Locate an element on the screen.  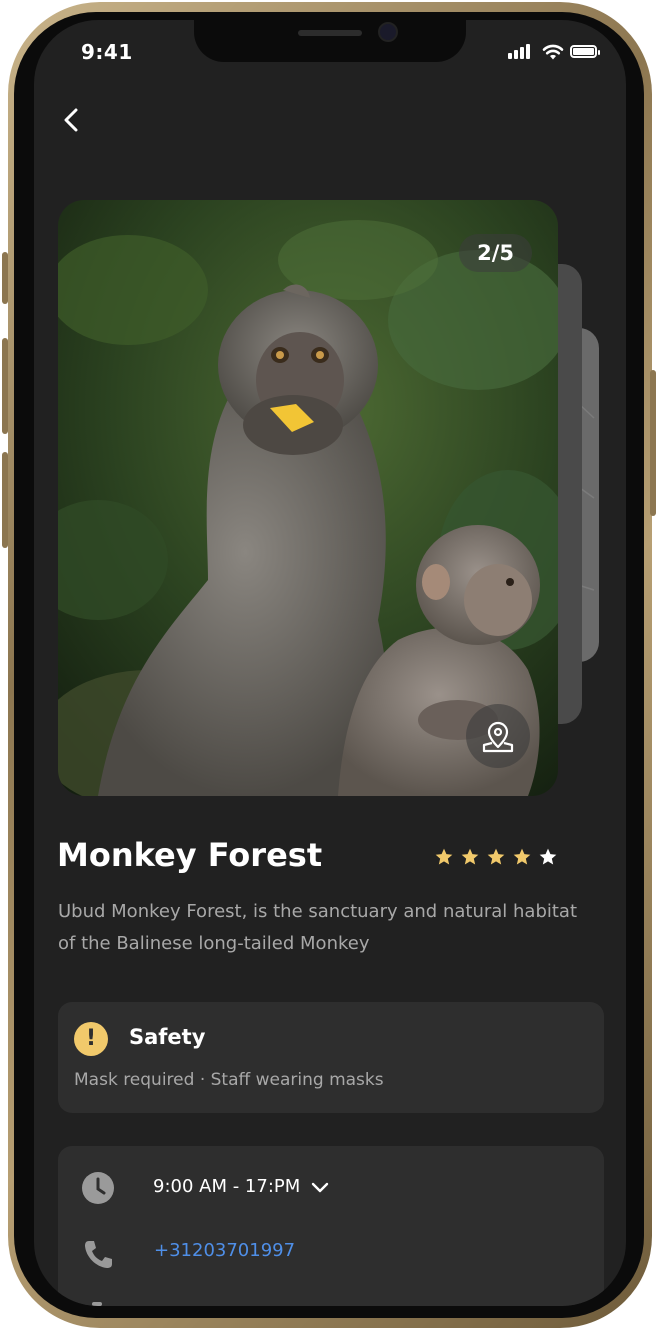
side-button-silent is located at coordinates (5, 278).